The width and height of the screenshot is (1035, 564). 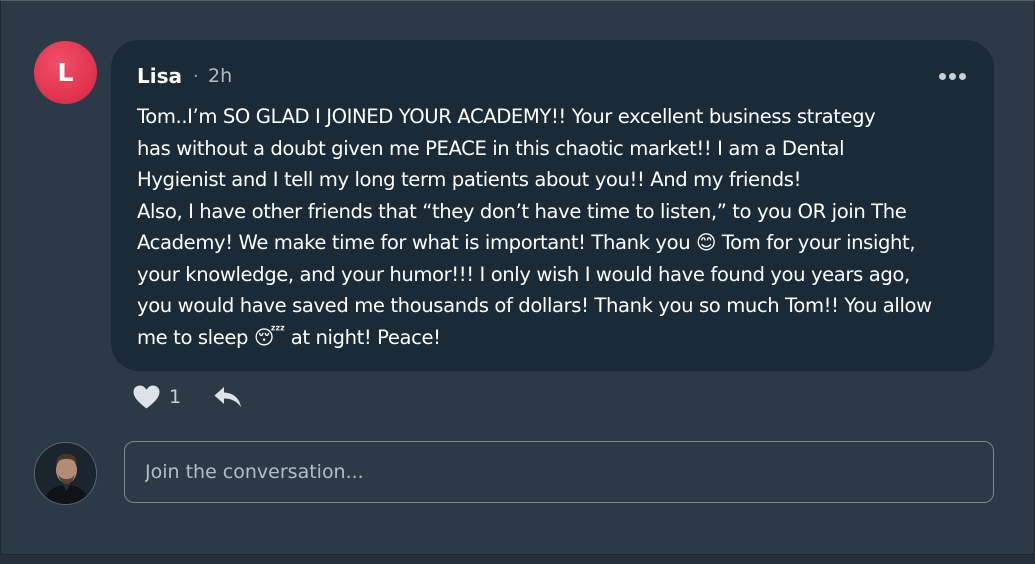 I want to click on reply-icon, so click(x=228, y=397).